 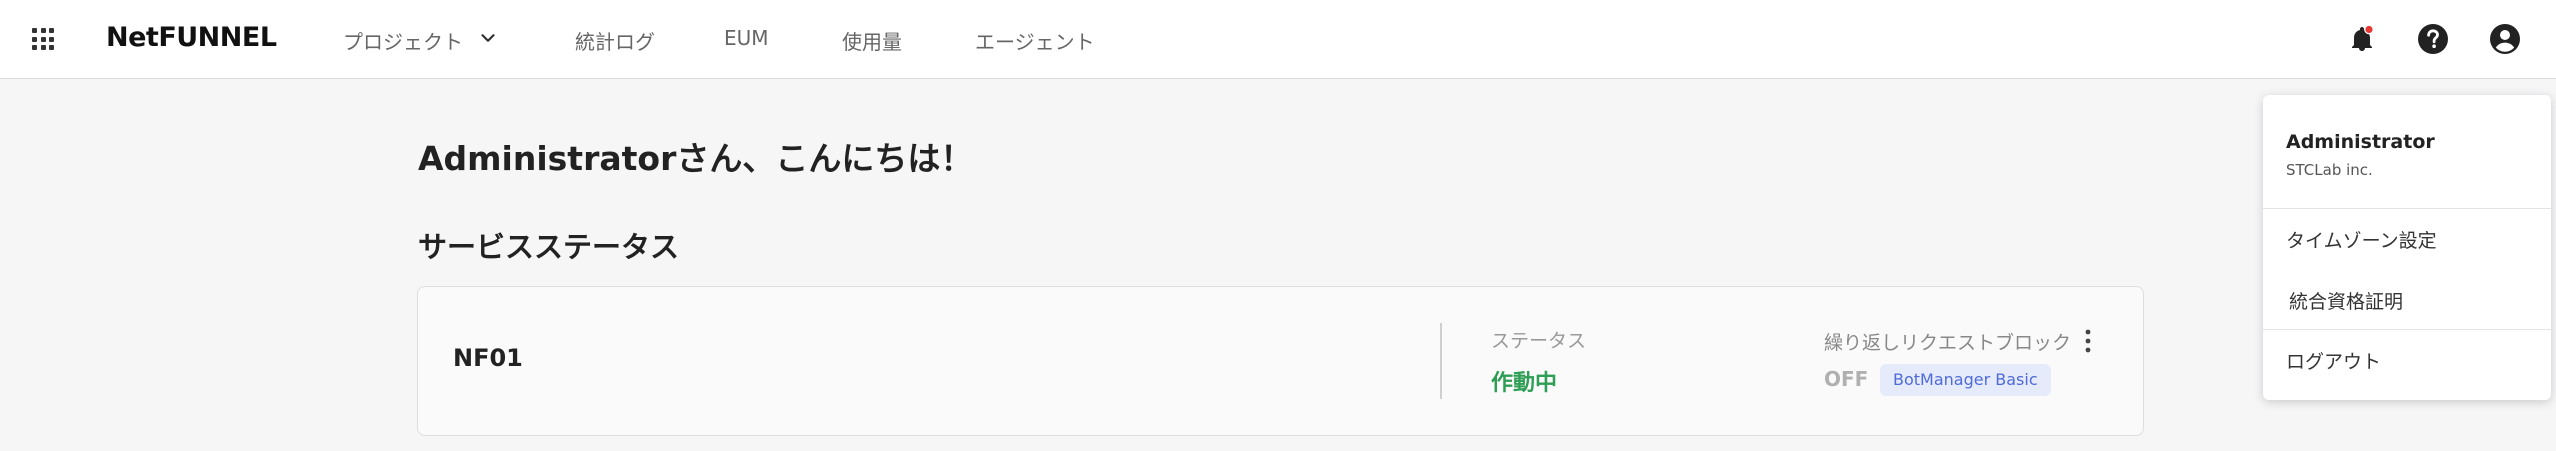 I want to click on nav-usage: 使用量, so click(x=872, y=40).